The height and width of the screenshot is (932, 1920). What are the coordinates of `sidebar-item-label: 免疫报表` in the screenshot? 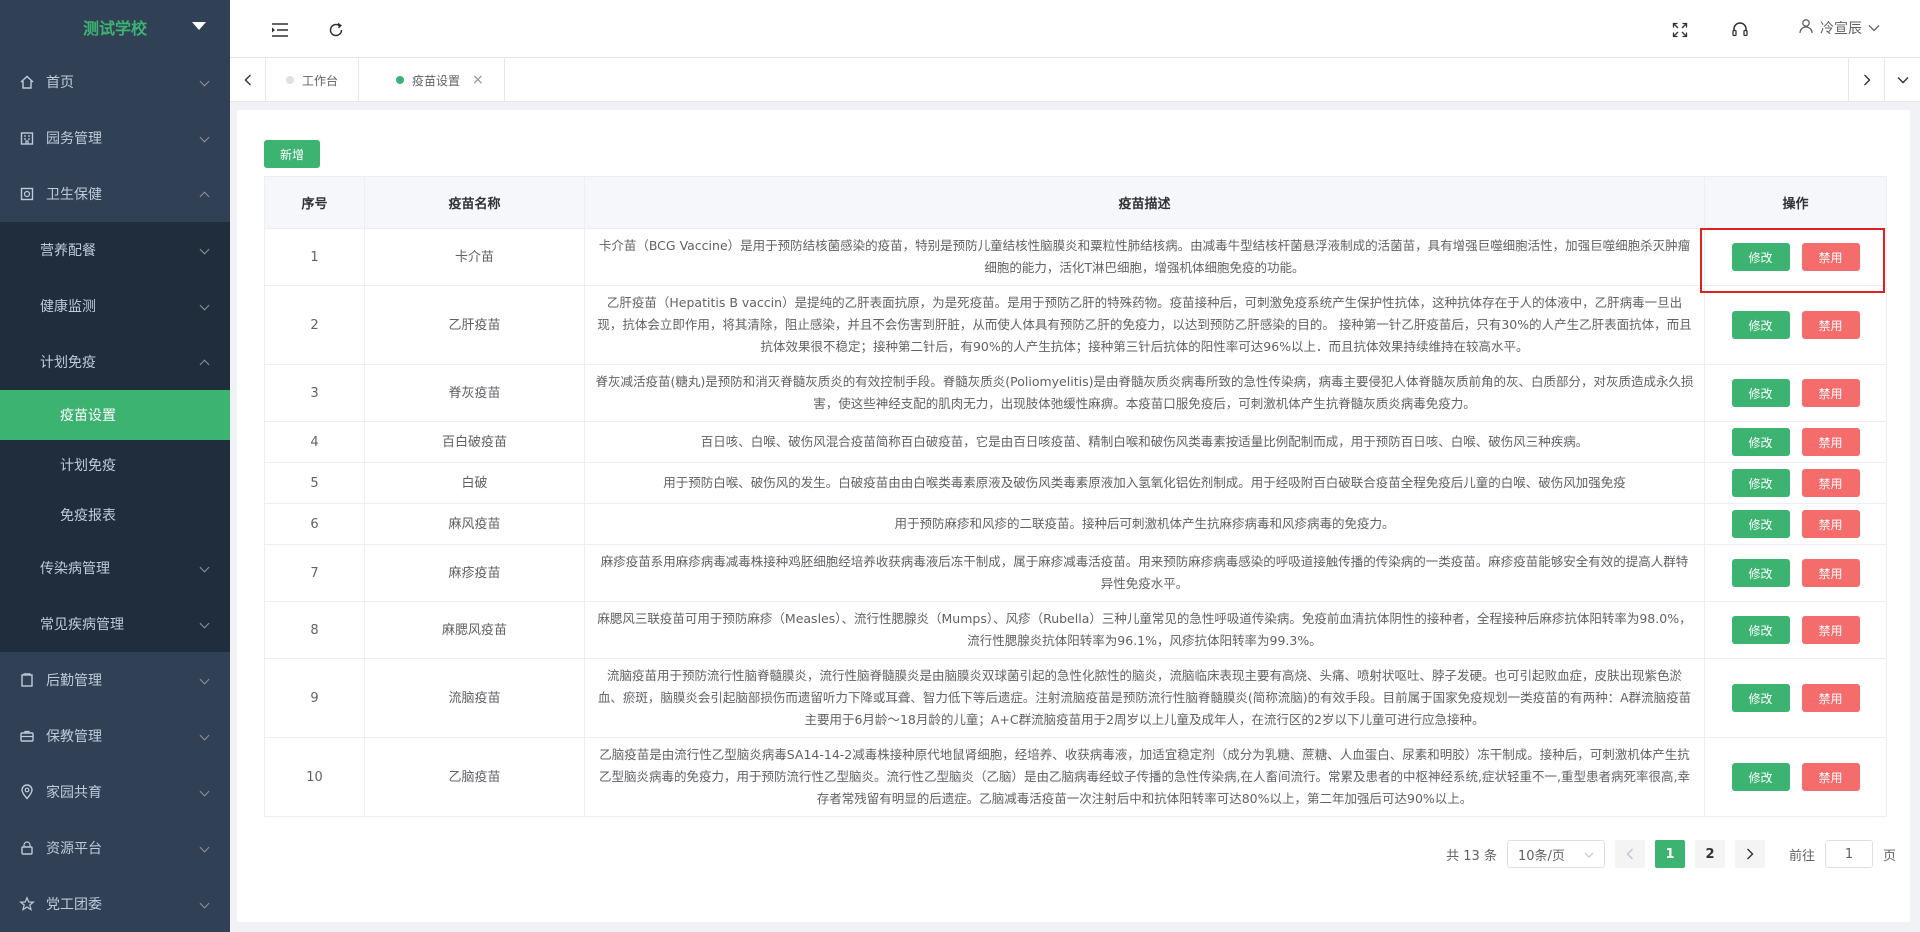 It's located at (88, 516).